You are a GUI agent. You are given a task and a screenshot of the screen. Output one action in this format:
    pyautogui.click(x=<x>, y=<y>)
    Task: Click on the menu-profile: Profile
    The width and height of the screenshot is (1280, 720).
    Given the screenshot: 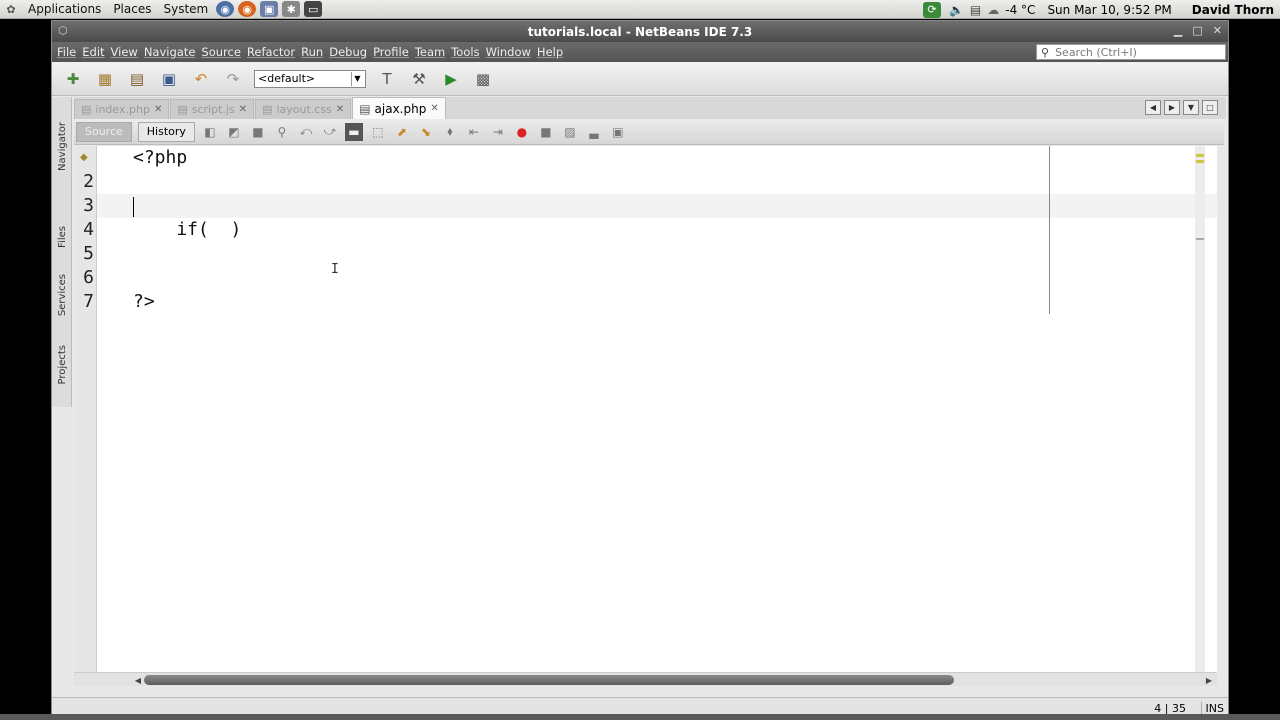 What is the action you would take?
    pyautogui.click(x=391, y=52)
    